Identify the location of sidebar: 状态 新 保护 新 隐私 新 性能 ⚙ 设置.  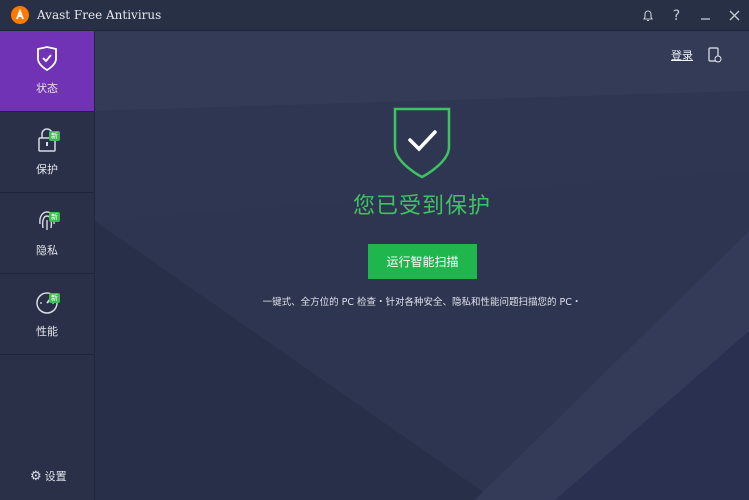
(47, 265).